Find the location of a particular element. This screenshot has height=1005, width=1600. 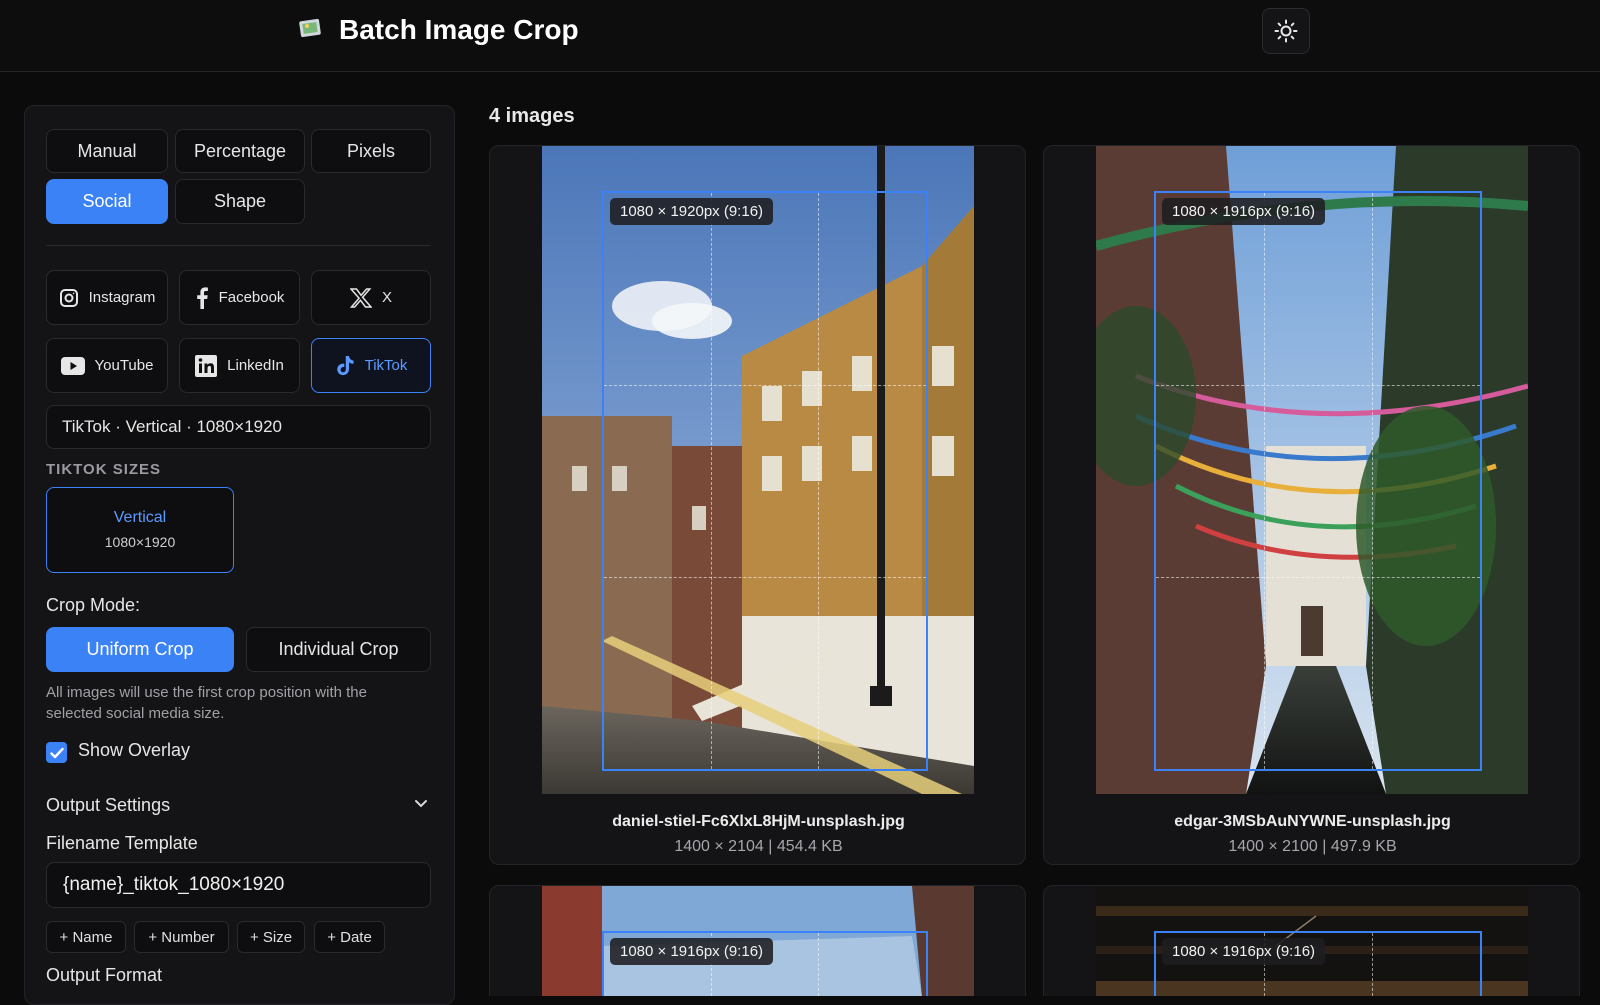

image-filename: daniel-stiel-Fc6XlxL8HjM-unsplash.jpg is located at coordinates (758, 821).